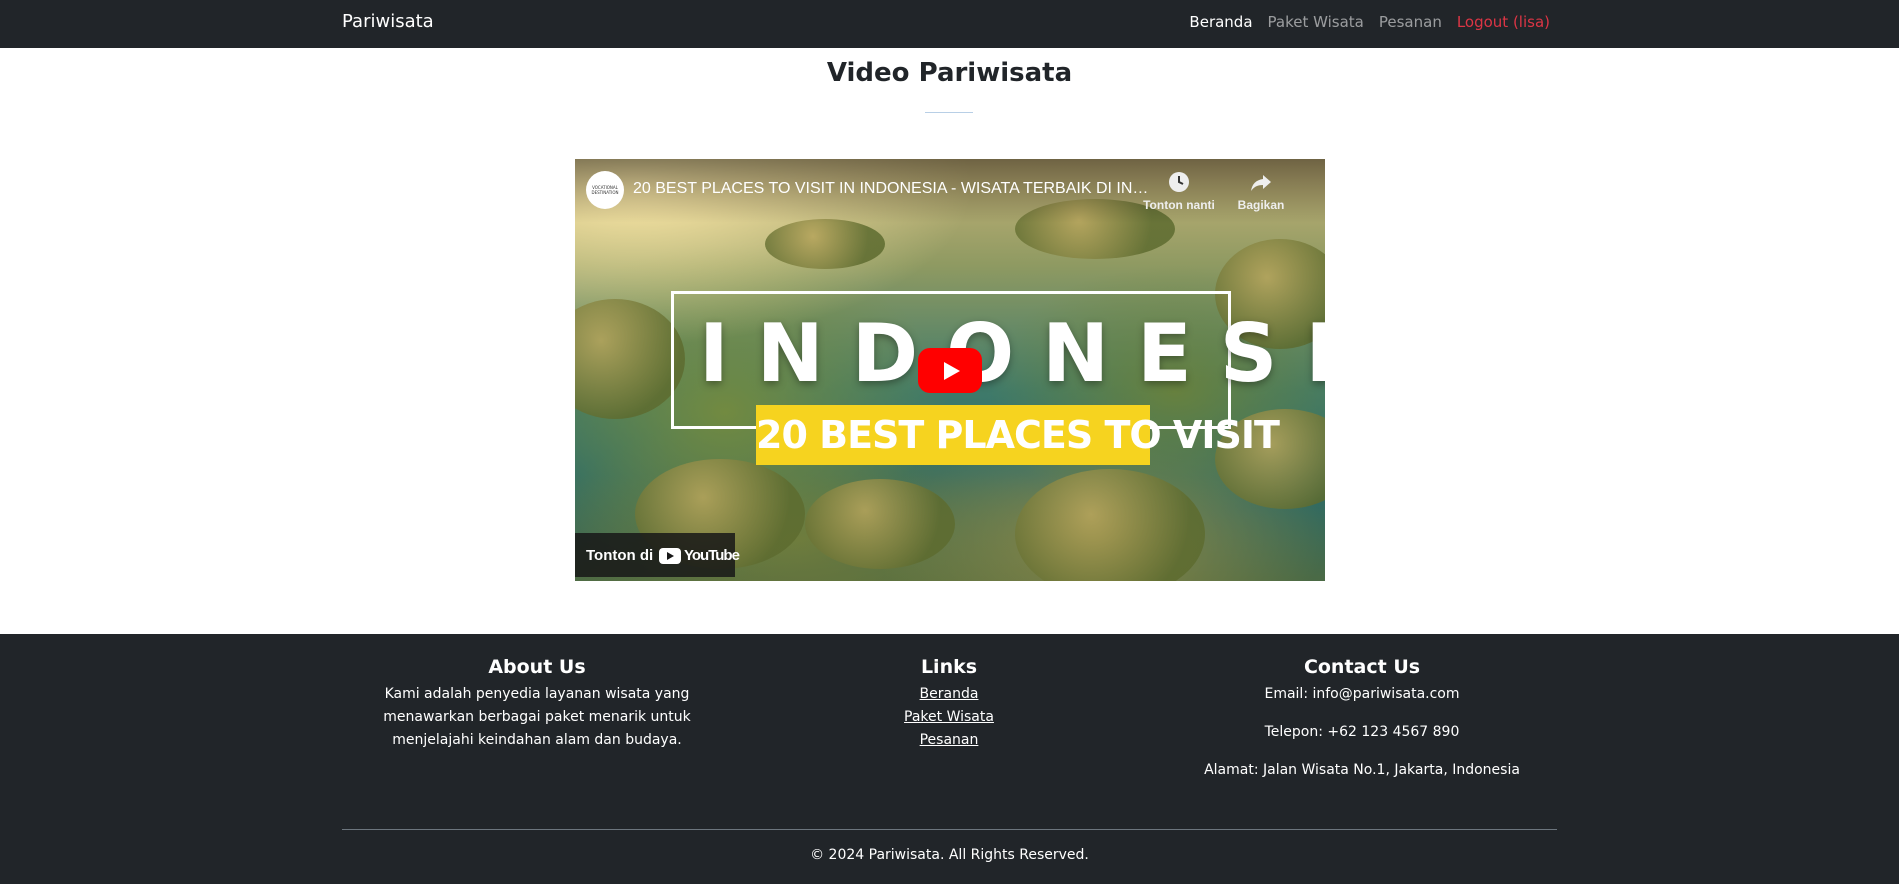 The image size is (1899, 884). I want to click on youtube-play-box-icon, so click(670, 555).